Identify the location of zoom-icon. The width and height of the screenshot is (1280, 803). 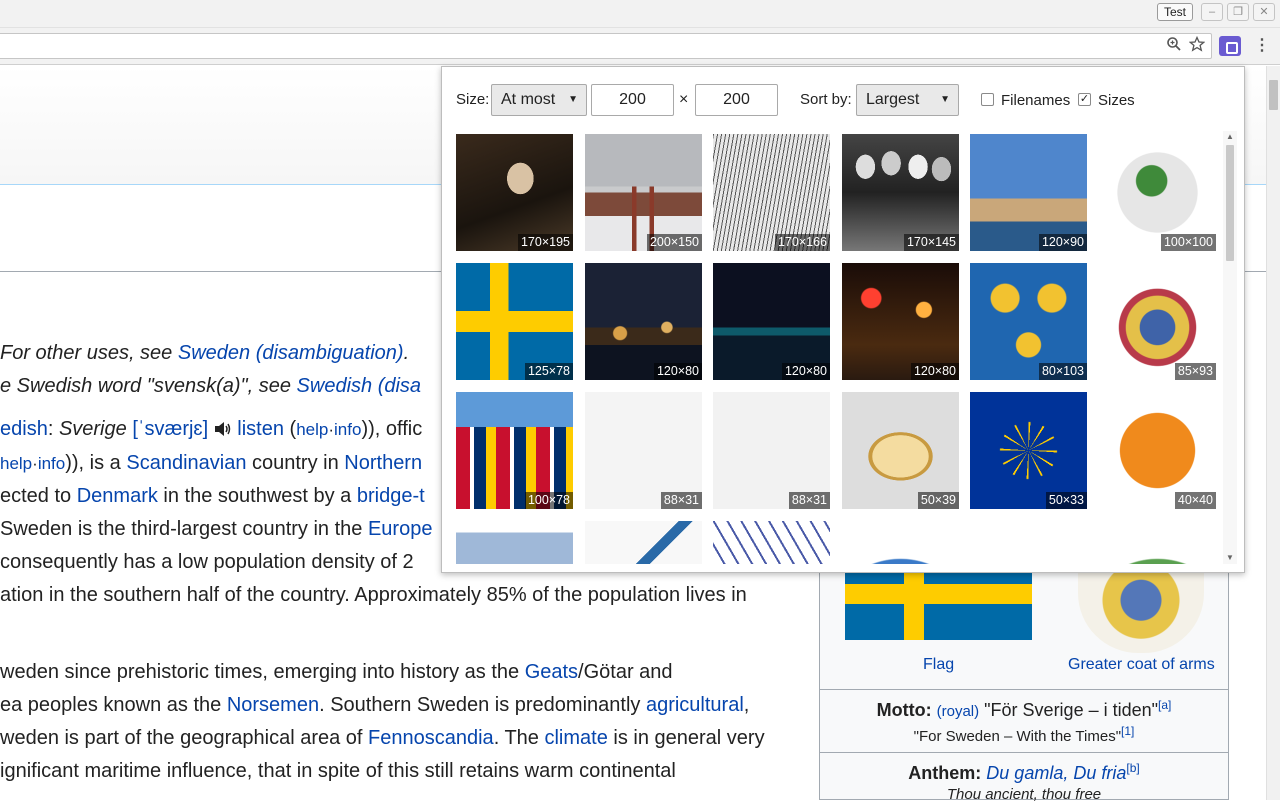
(1174, 46).